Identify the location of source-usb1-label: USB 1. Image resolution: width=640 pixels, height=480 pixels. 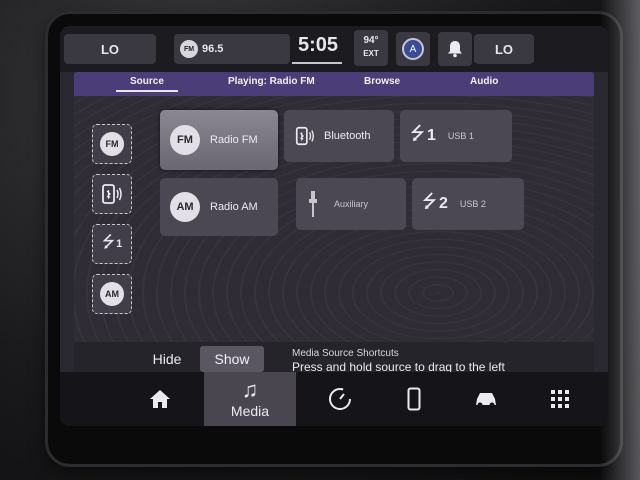
(460, 136).